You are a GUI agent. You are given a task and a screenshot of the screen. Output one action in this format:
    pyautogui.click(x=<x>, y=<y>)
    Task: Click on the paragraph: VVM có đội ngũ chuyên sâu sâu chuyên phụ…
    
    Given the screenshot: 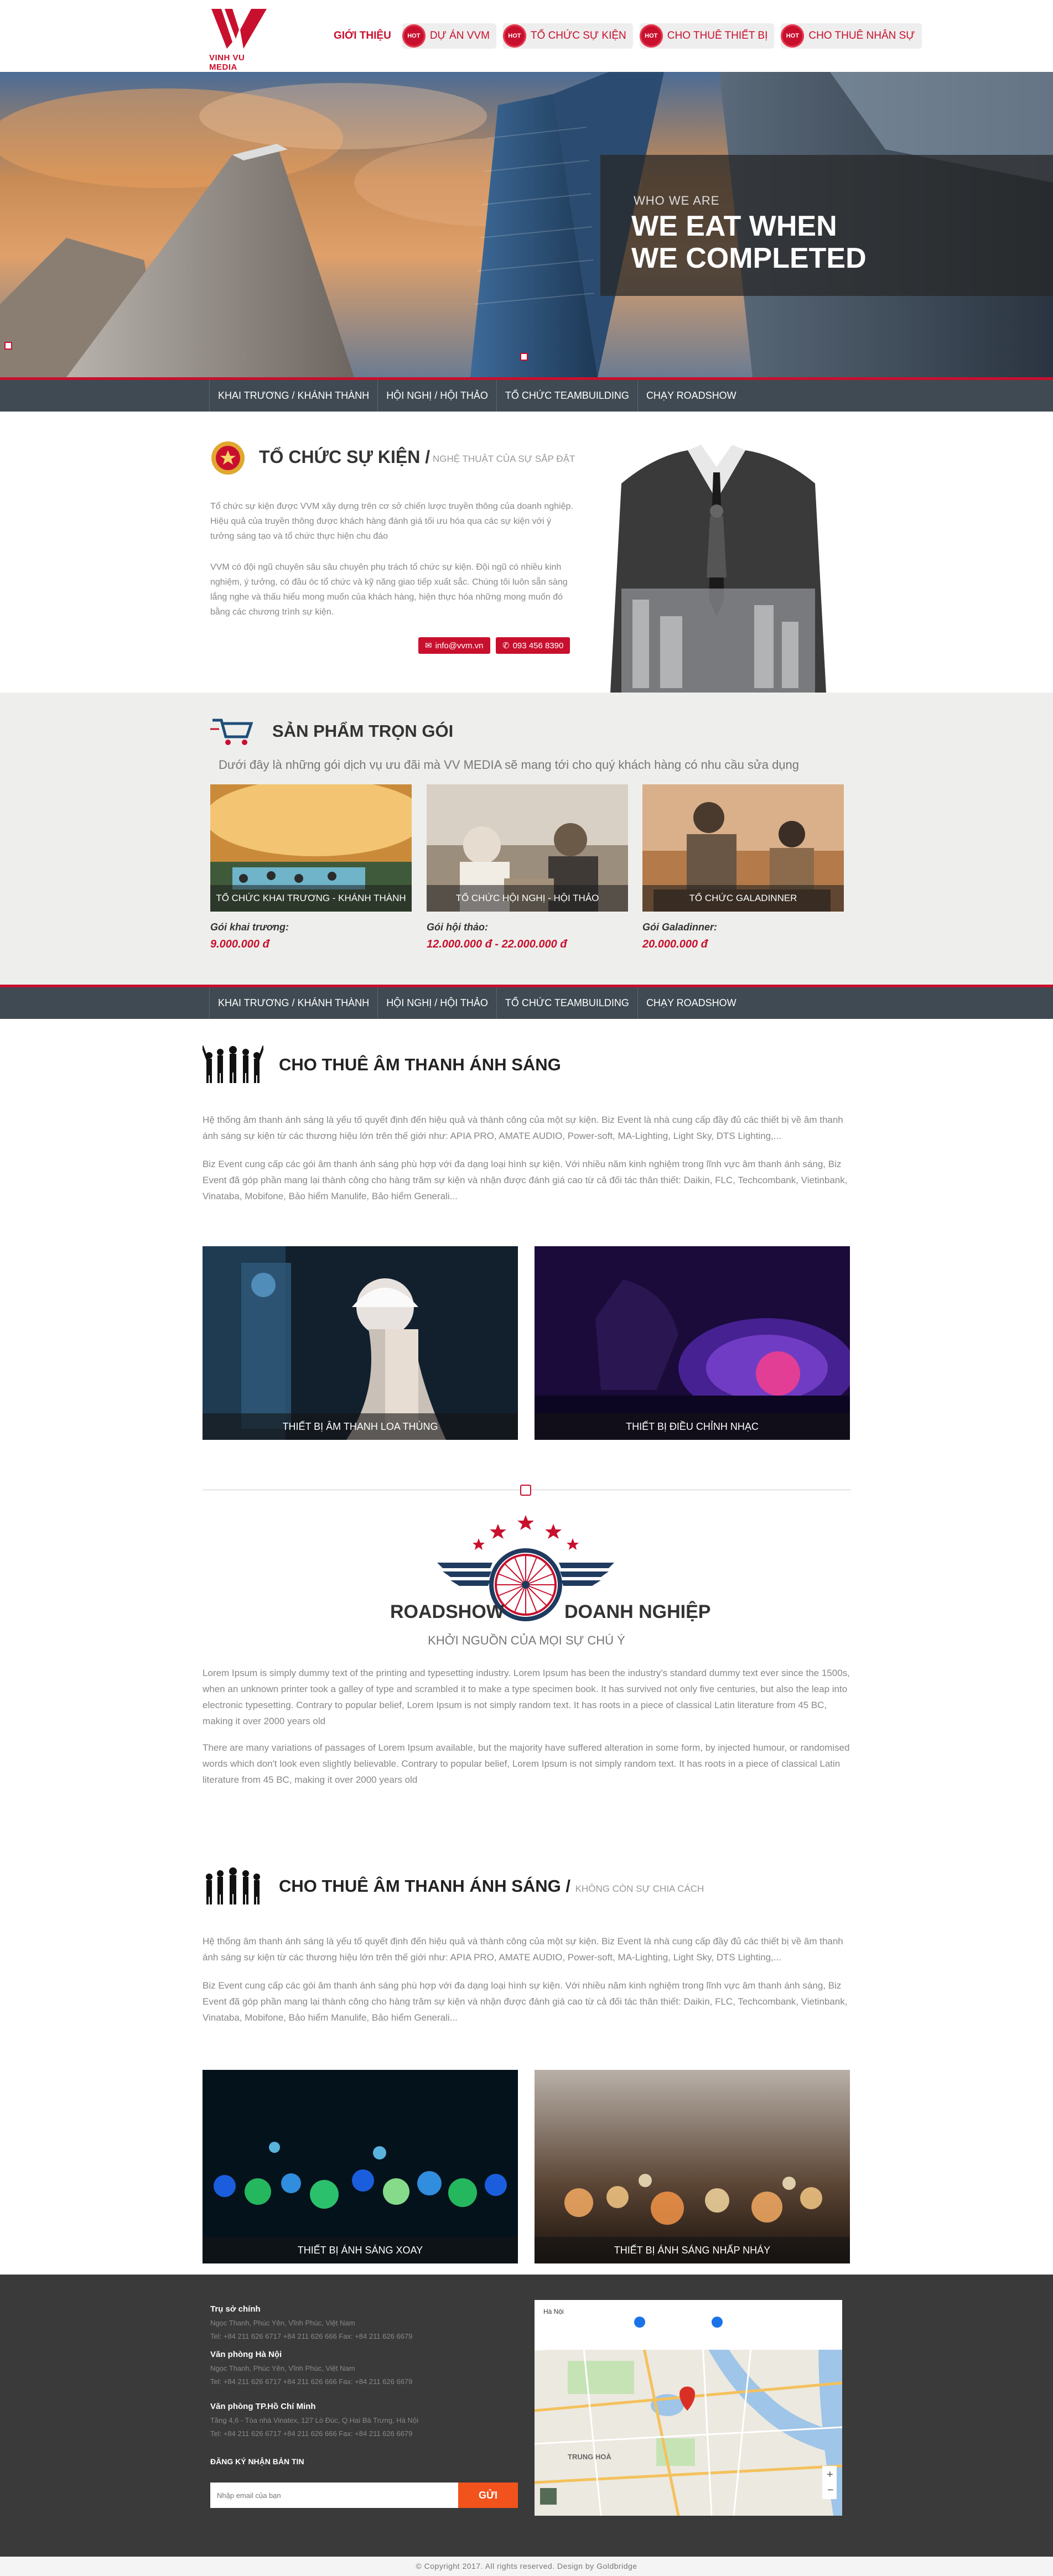 What is the action you would take?
    pyautogui.click(x=389, y=590)
    